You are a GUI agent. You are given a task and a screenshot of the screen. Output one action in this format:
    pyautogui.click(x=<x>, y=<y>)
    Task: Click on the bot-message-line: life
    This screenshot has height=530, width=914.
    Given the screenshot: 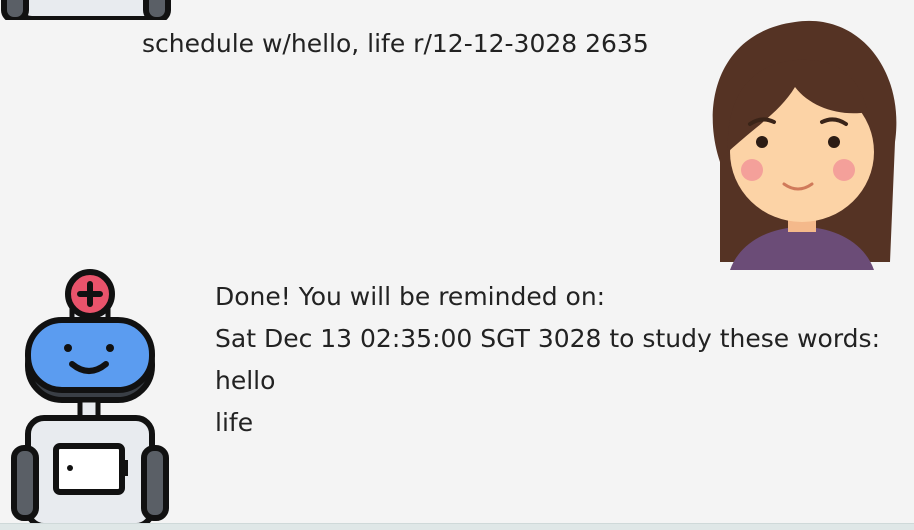 What is the action you would take?
    pyautogui.click(x=234, y=422)
    